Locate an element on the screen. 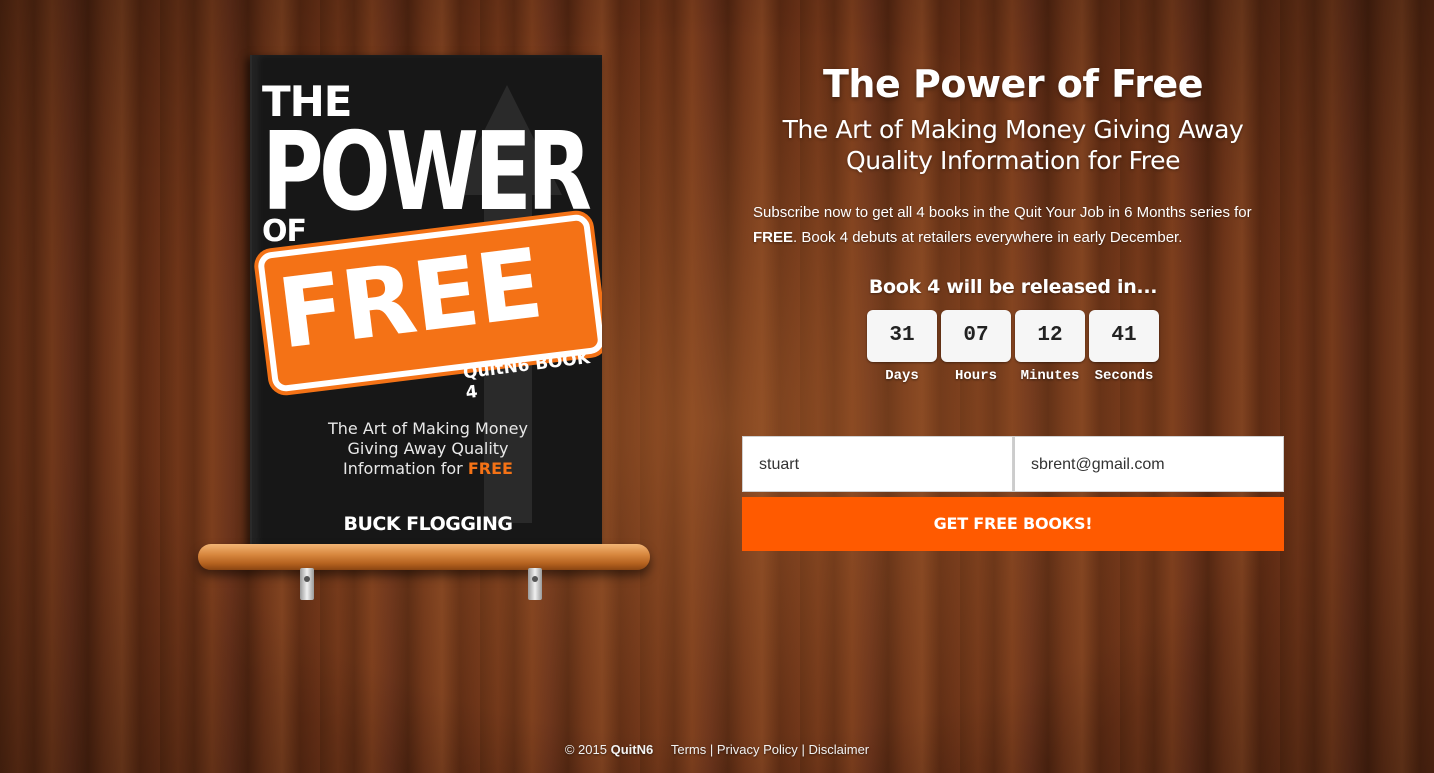 This screenshot has height=773, width=1434. copyright-text: © 2015 is located at coordinates (585, 749).